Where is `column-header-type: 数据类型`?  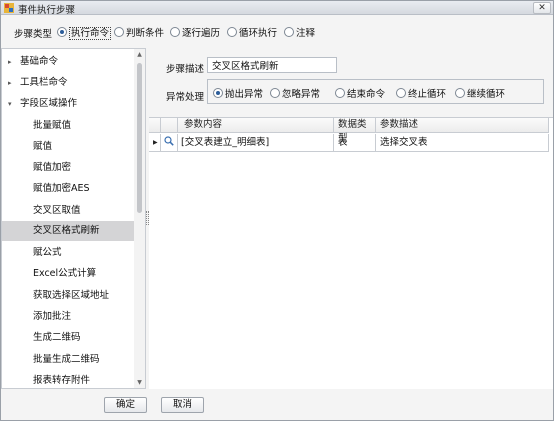
column-header-type: 数据类型 is located at coordinates (355, 131).